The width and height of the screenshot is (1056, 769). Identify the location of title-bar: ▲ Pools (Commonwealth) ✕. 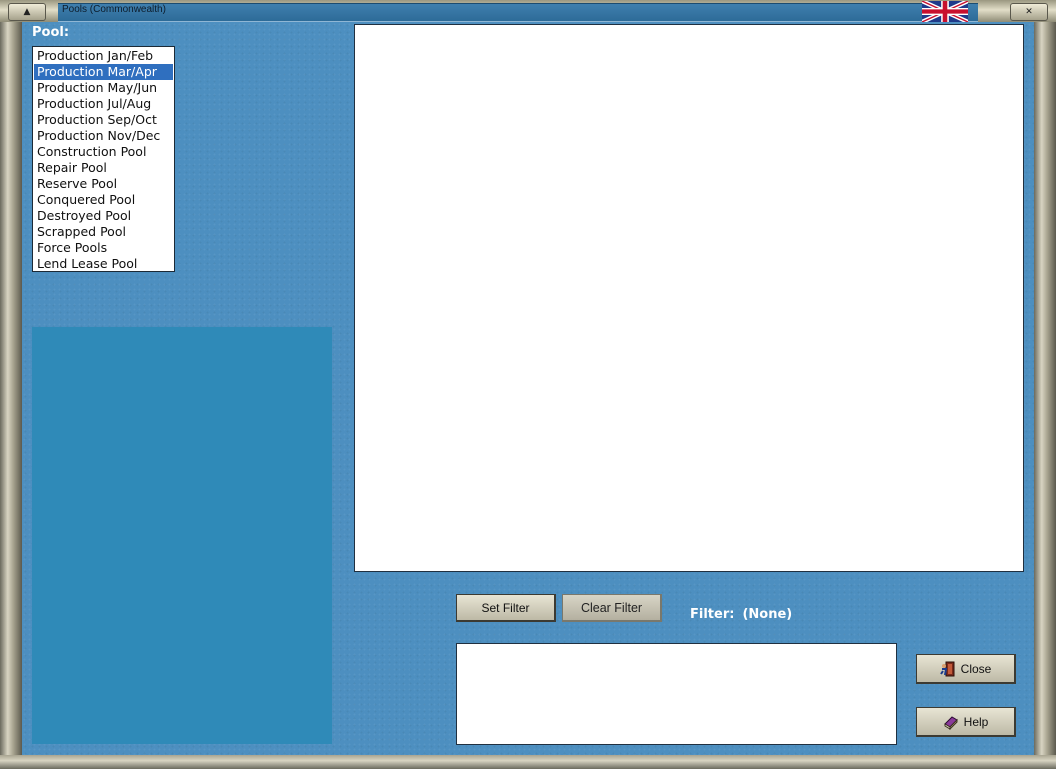
(528, 11).